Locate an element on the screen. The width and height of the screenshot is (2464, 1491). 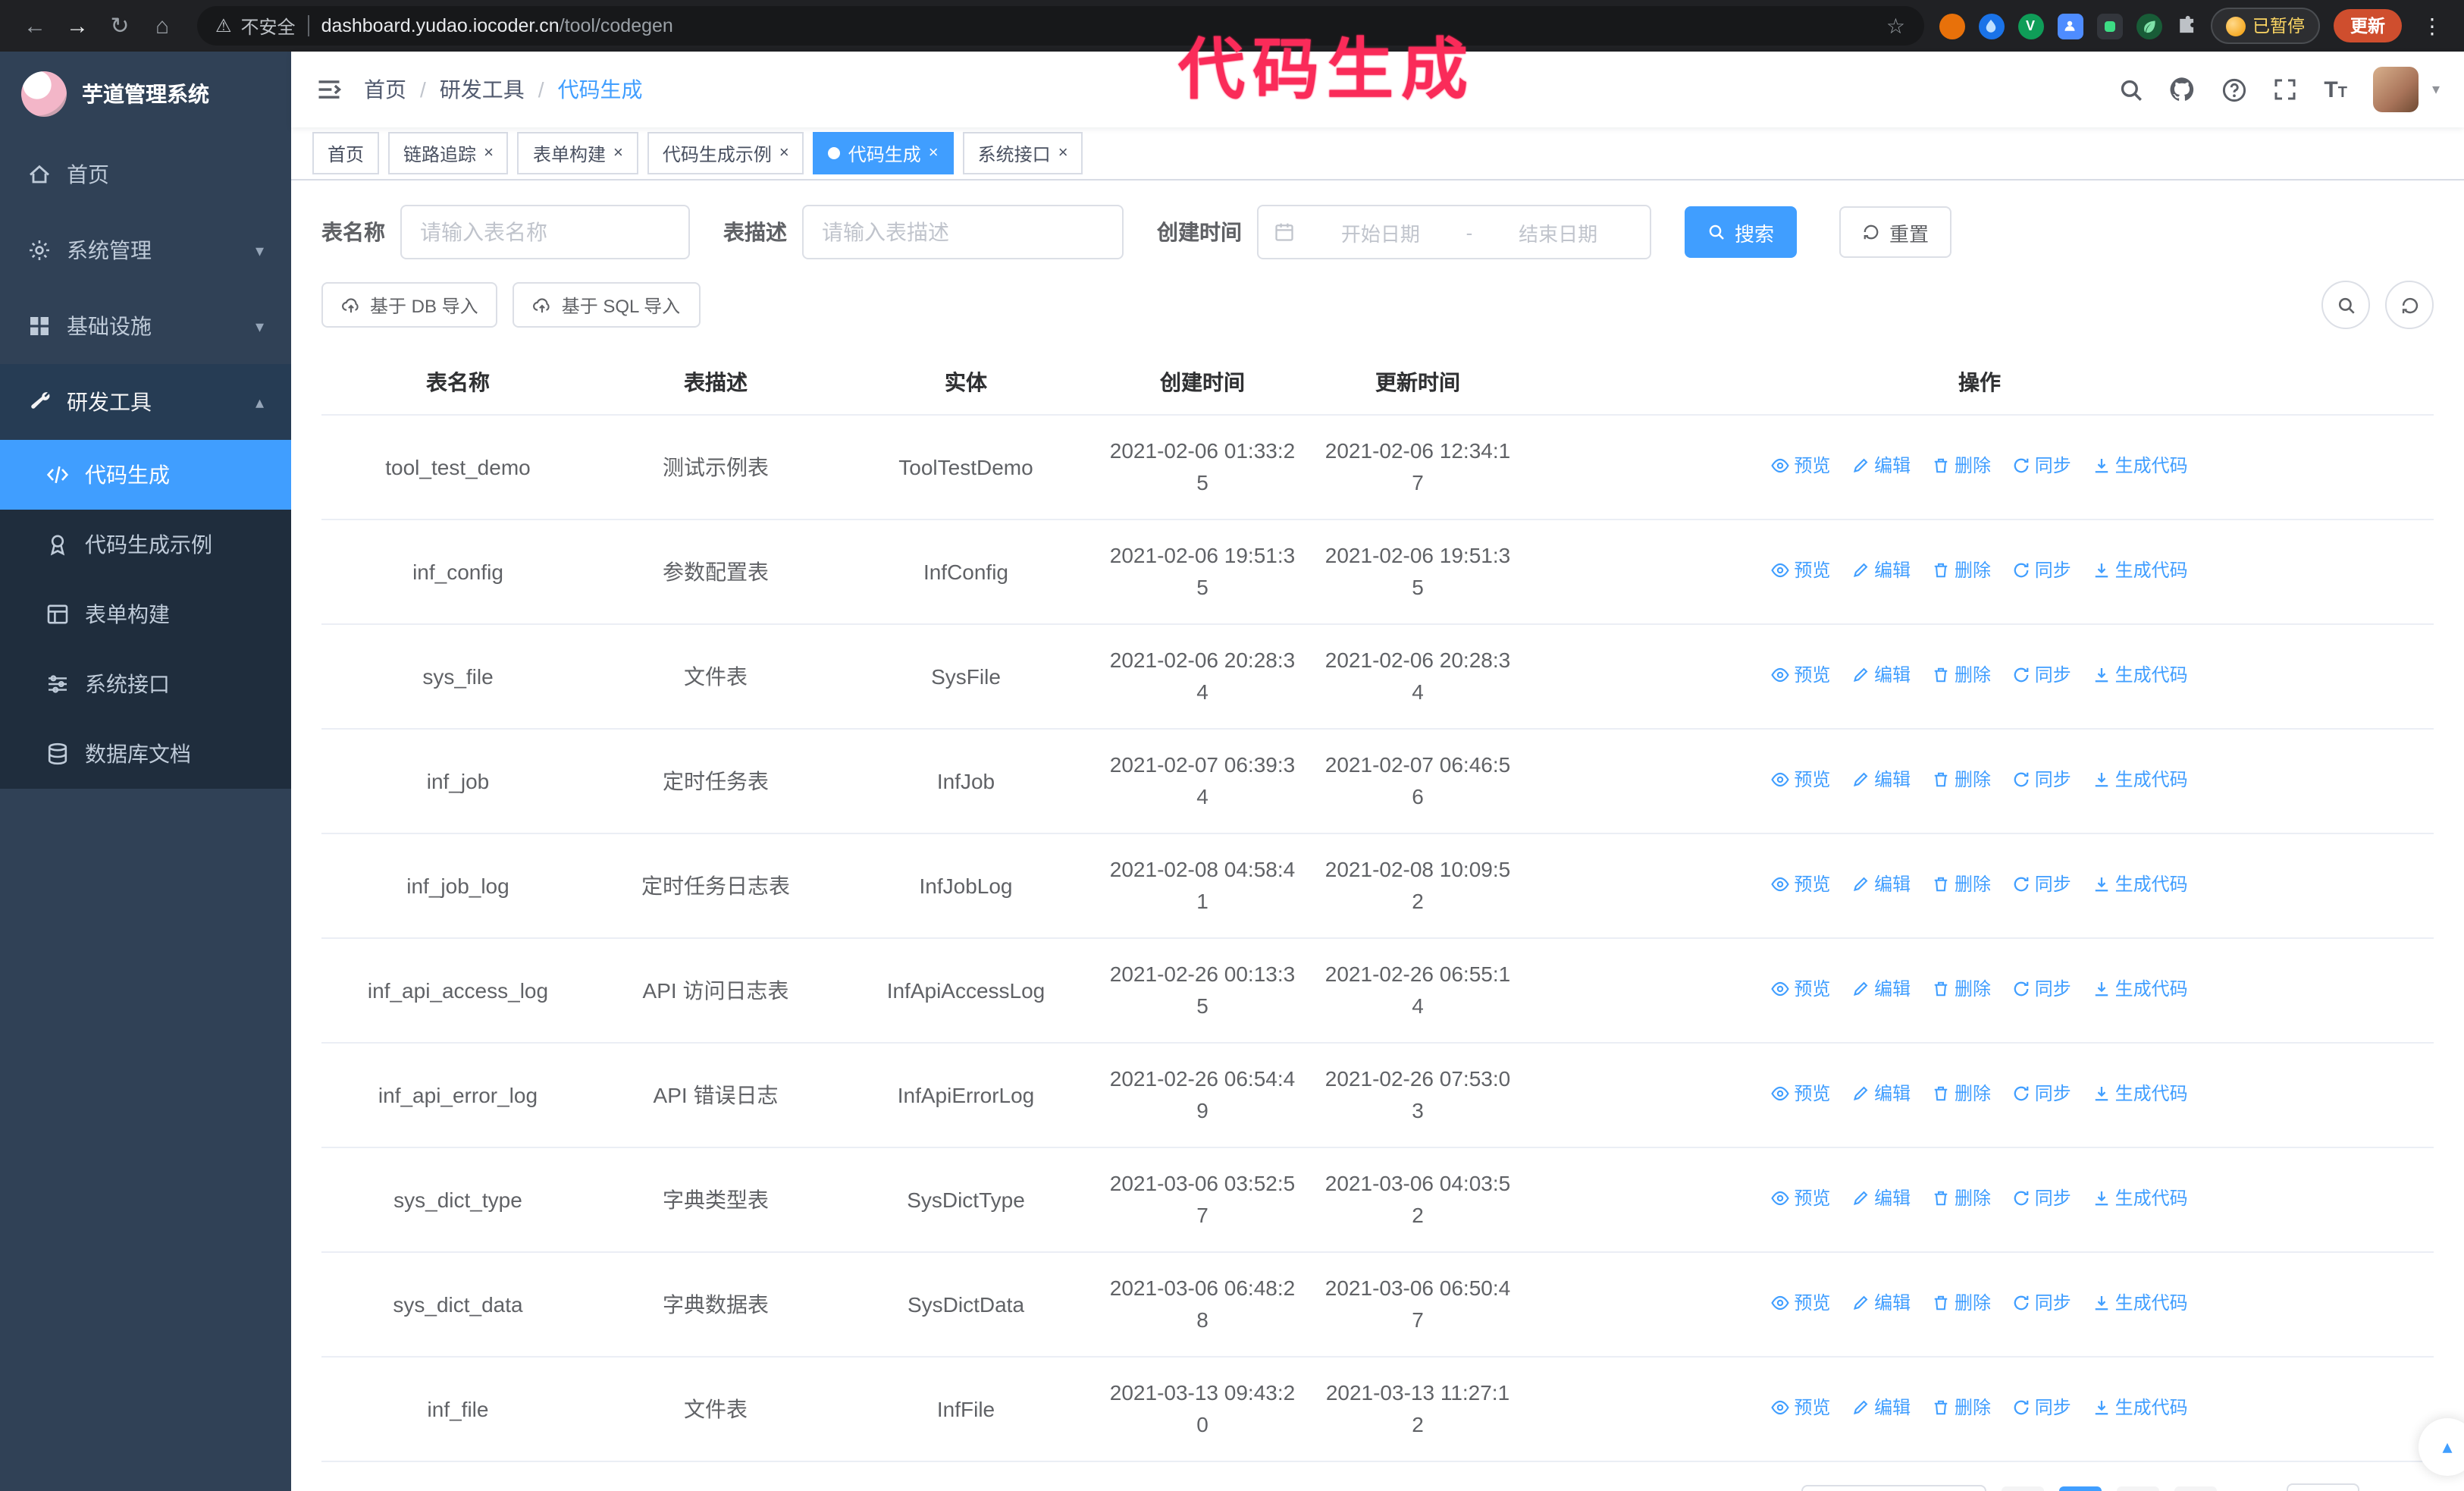
help-icon is located at coordinates (2233, 89).